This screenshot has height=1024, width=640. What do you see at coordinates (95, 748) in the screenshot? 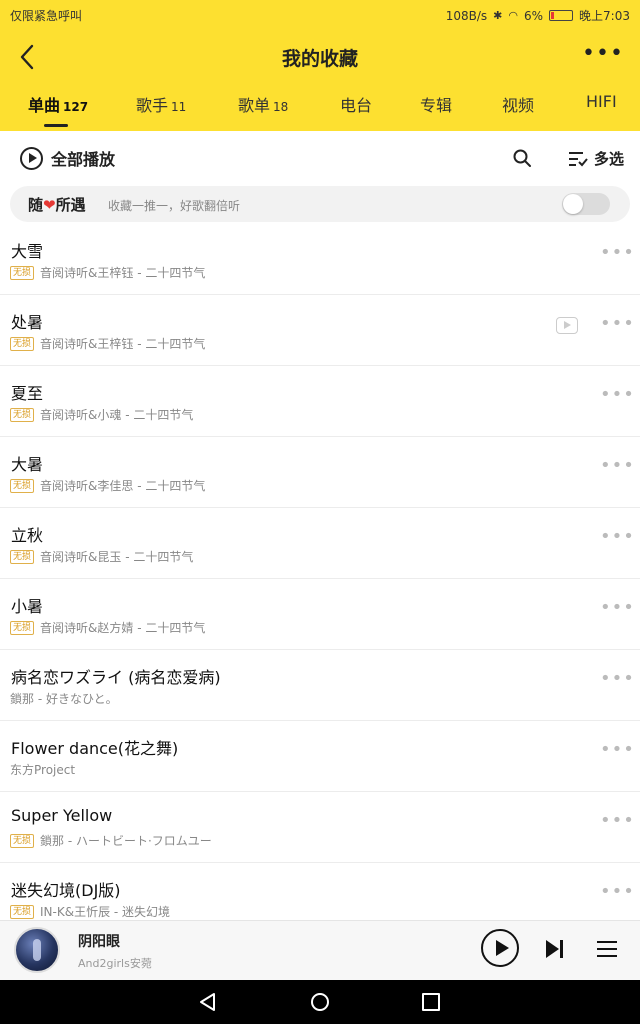
I see `song-title: Flower dance(花之舞)` at bounding box center [95, 748].